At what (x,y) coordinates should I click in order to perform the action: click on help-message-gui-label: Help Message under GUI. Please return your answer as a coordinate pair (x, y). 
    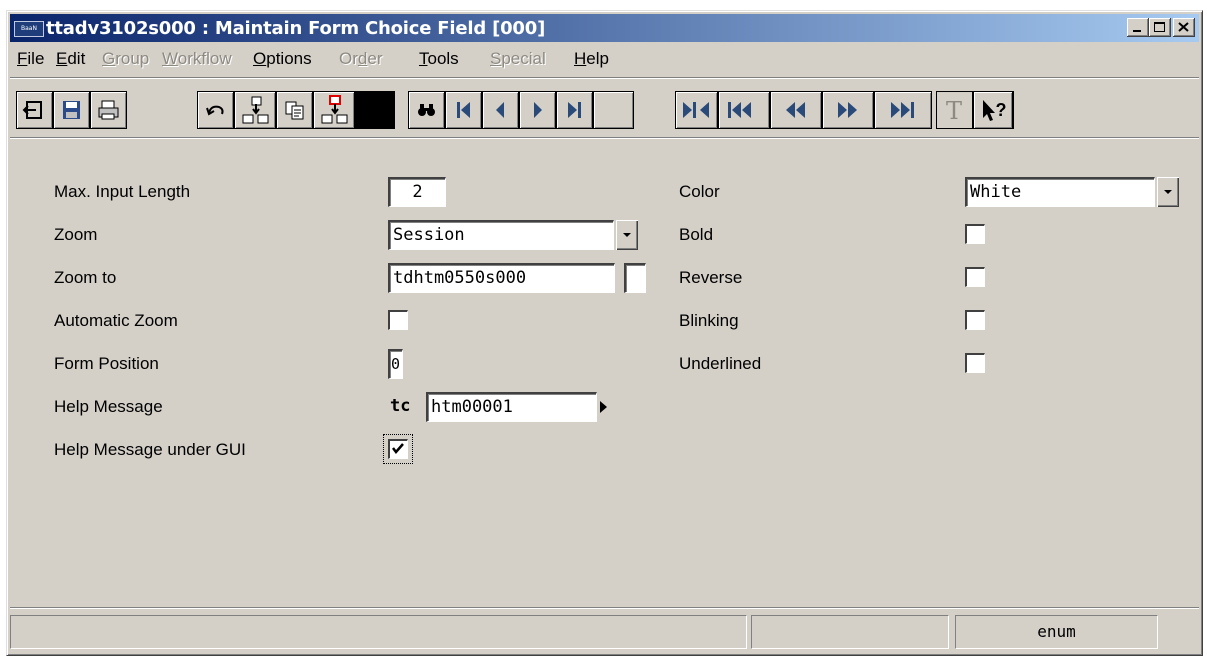
    Looking at the image, I should click on (150, 449).